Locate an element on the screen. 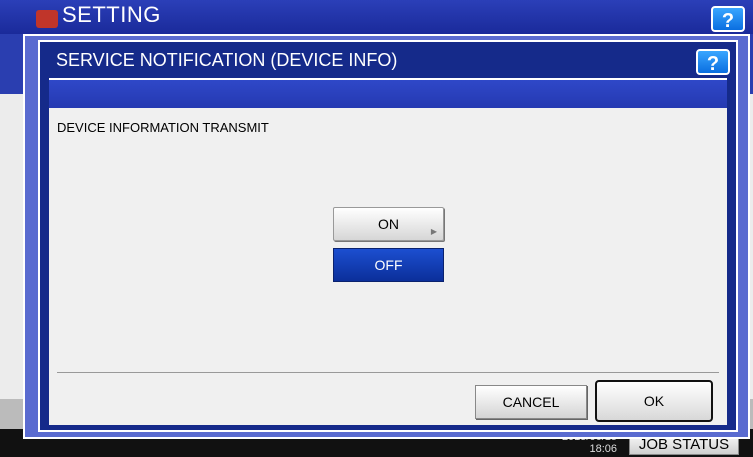 The image size is (753, 457). dialog-header-band is located at coordinates (388, 94).